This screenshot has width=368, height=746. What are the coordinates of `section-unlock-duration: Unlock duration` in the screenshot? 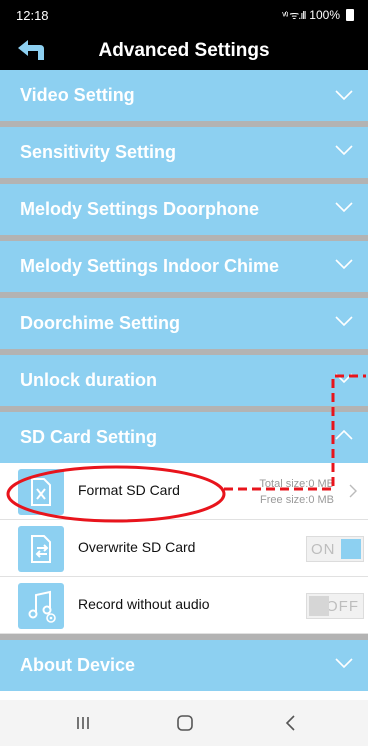 It's located at (184, 377).